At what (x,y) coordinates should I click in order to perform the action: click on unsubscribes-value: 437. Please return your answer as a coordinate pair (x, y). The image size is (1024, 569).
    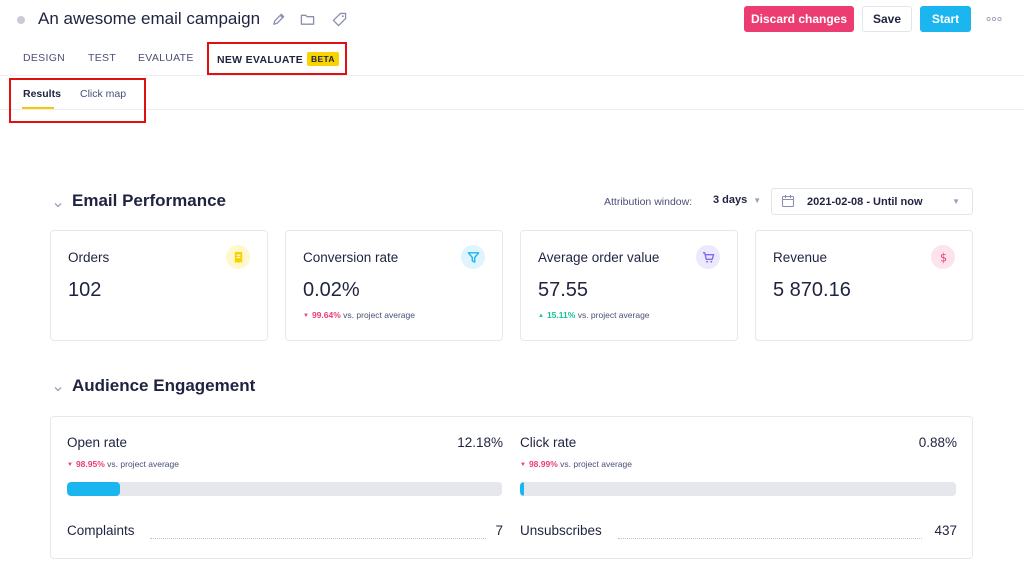
    Looking at the image, I should click on (945, 530).